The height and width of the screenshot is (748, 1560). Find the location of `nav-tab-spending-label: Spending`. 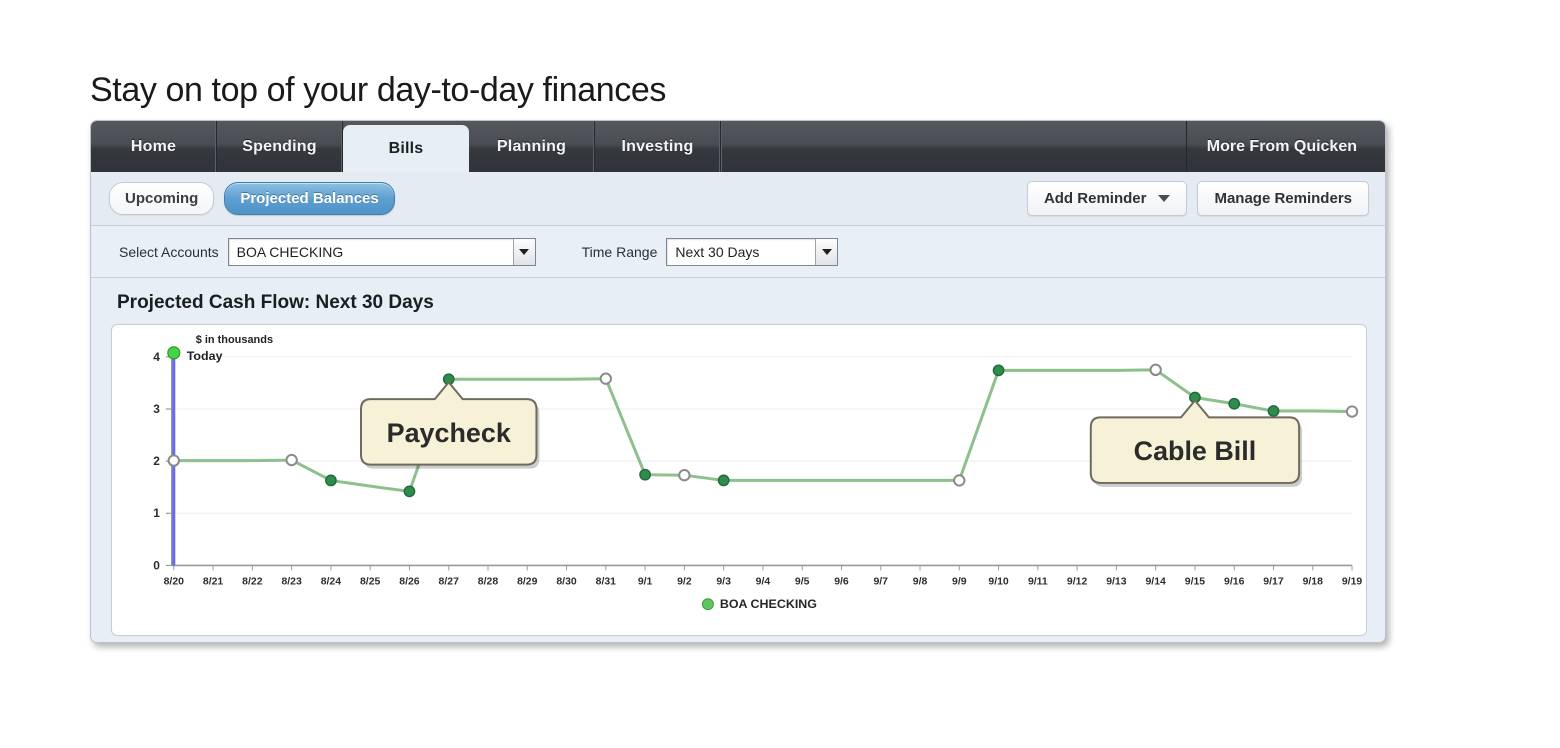

nav-tab-spending-label: Spending is located at coordinates (279, 146).